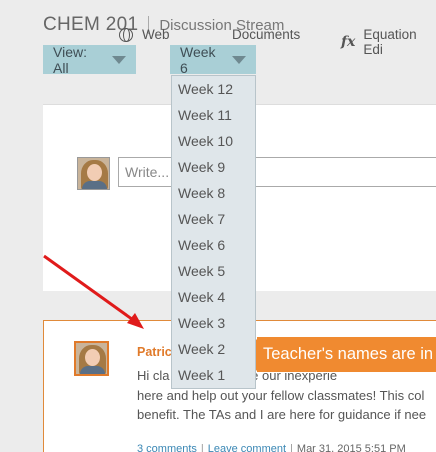  What do you see at coordinates (93, 291) in the screenshot?
I see `annotation-arrow` at bounding box center [93, 291].